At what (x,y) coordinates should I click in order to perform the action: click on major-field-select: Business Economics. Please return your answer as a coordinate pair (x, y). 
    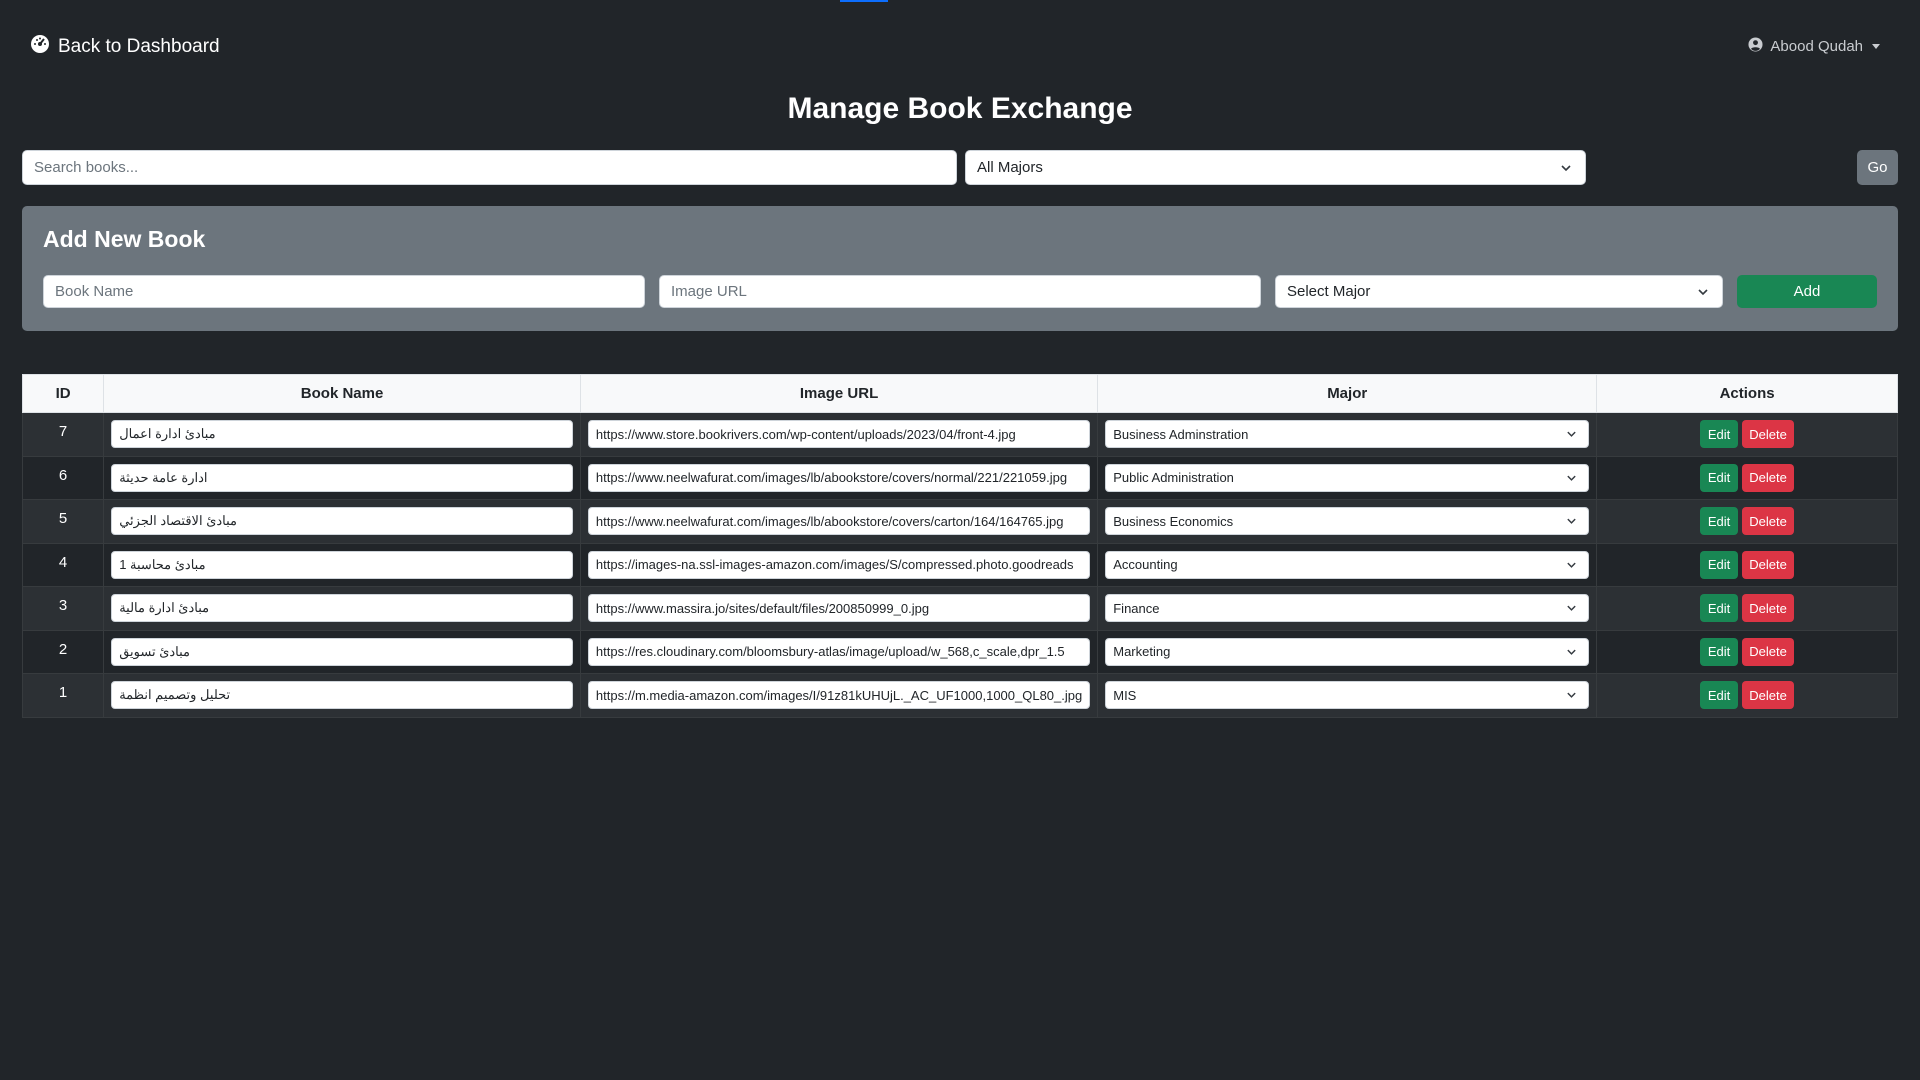
    Looking at the image, I should click on (1347, 521).